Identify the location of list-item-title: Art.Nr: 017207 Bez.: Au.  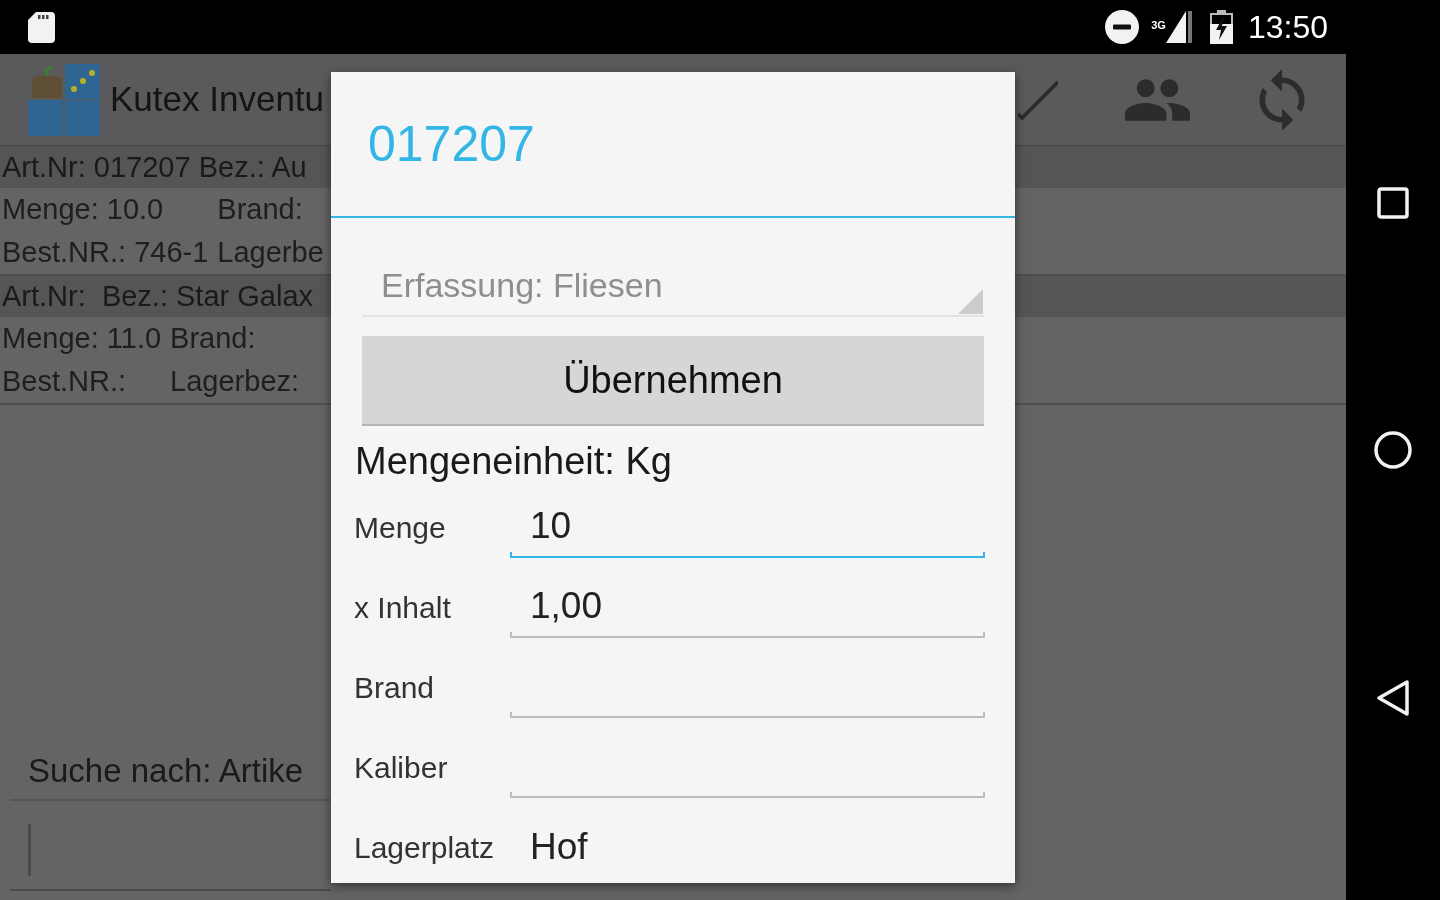
(154, 167).